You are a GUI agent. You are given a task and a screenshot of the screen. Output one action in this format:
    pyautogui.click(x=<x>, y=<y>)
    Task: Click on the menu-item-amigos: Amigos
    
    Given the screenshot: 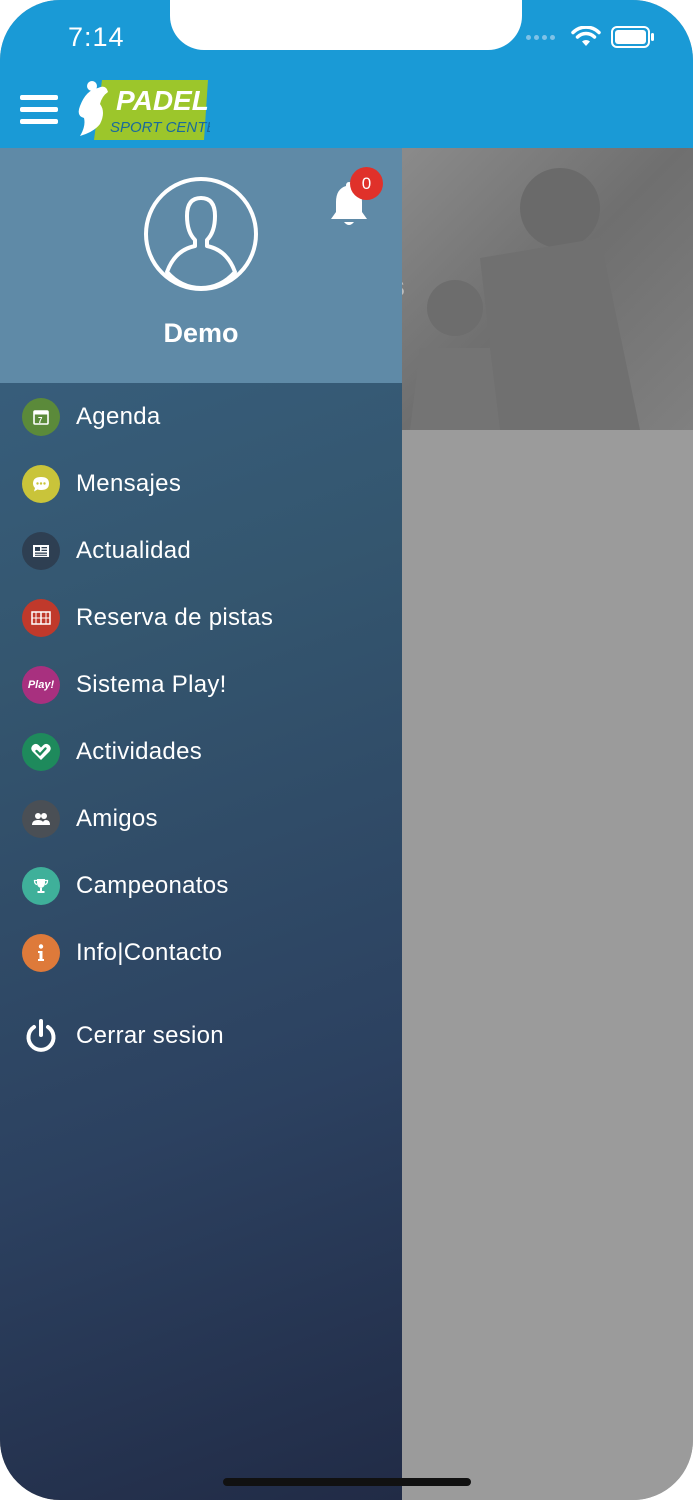 What is the action you would take?
    pyautogui.click(x=201, y=818)
    